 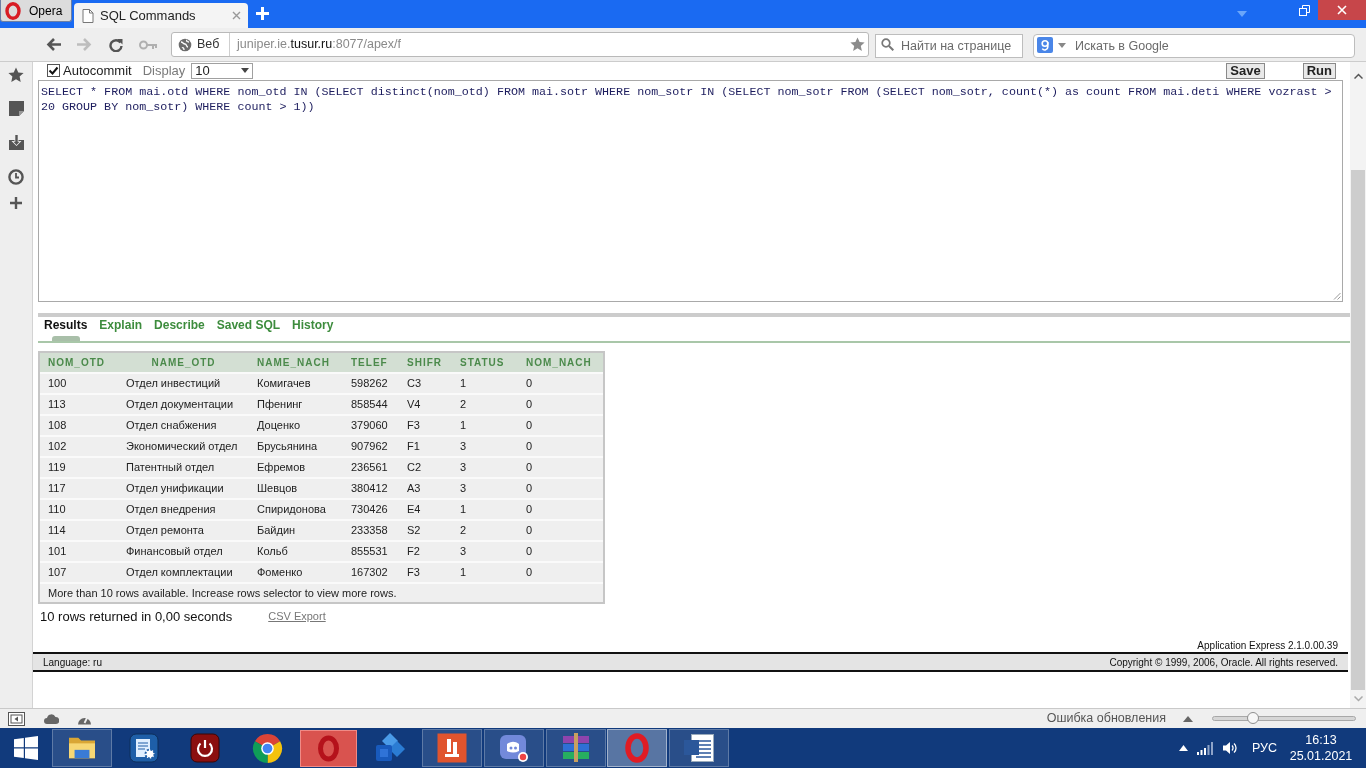 What do you see at coordinates (1252, 718) in the screenshot?
I see `slider-thumb` at bounding box center [1252, 718].